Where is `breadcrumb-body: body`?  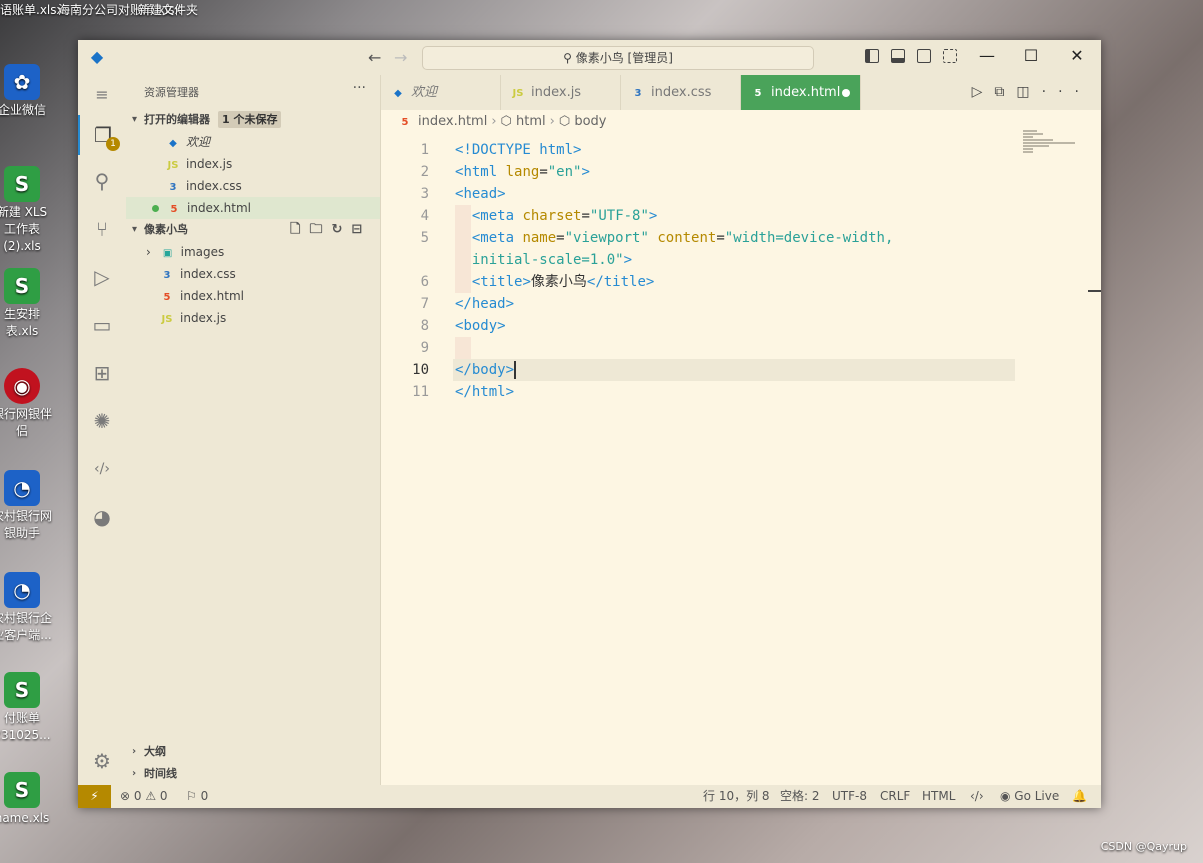 breadcrumb-body: body is located at coordinates (590, 121).